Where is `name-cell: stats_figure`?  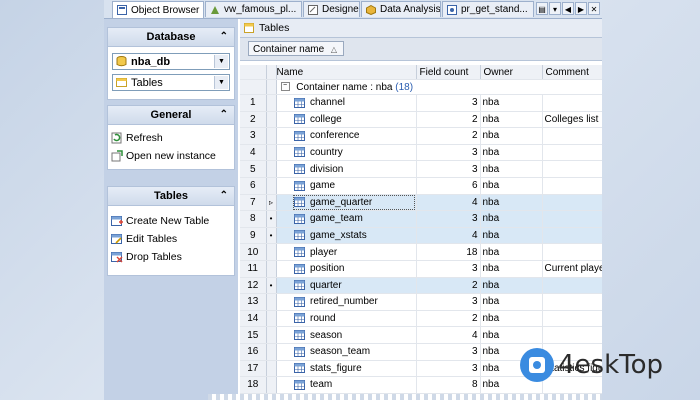 name-cell: stats_figure is located at coordinates (354, 369).